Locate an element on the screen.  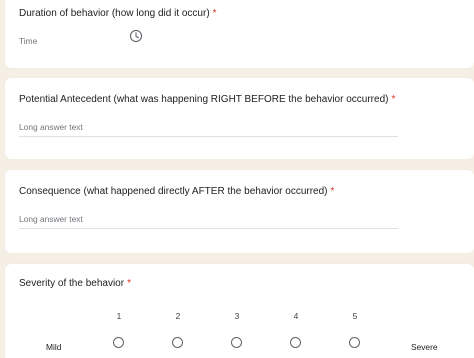
scale-option-label: 4 is located at coordinates (296, 316).